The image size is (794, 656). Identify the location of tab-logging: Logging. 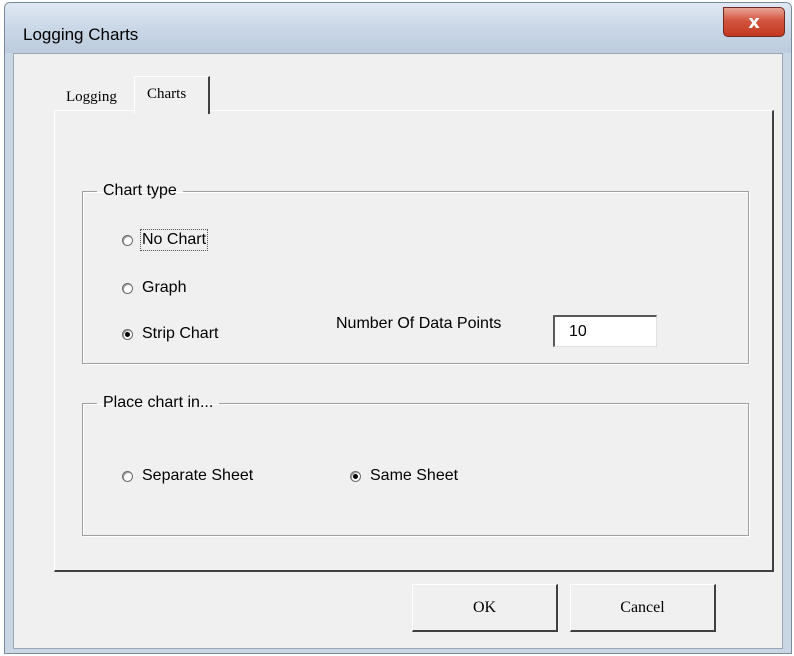
(95, 97).